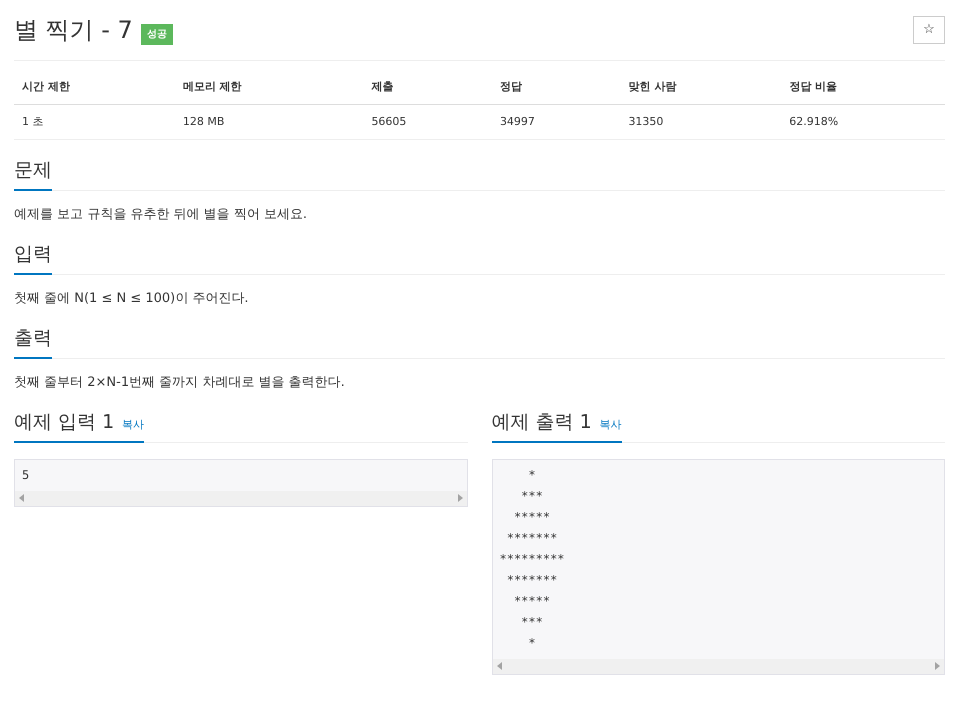  What do you see at coordinates (556, 122) in the screenshot?
I see `table-cell: 34997` at bounding box center [556, 122].